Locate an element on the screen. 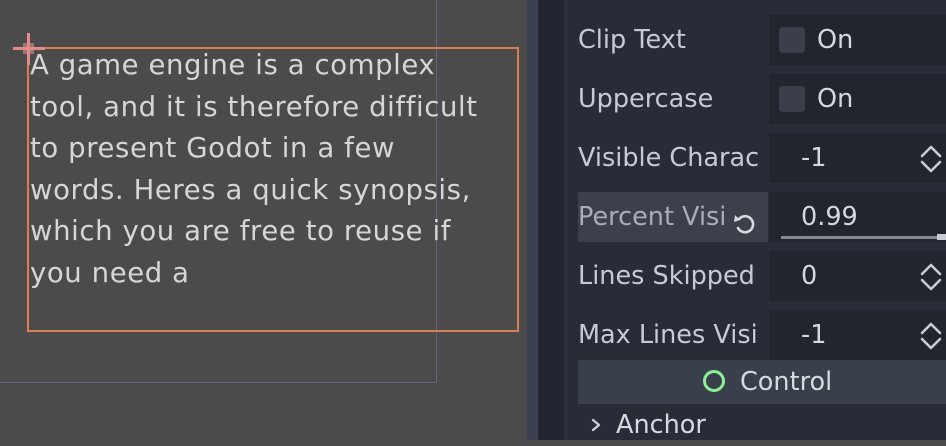  property-max-lines-visible: Max Lines Visi -1 is located at coordinates (762, 335).